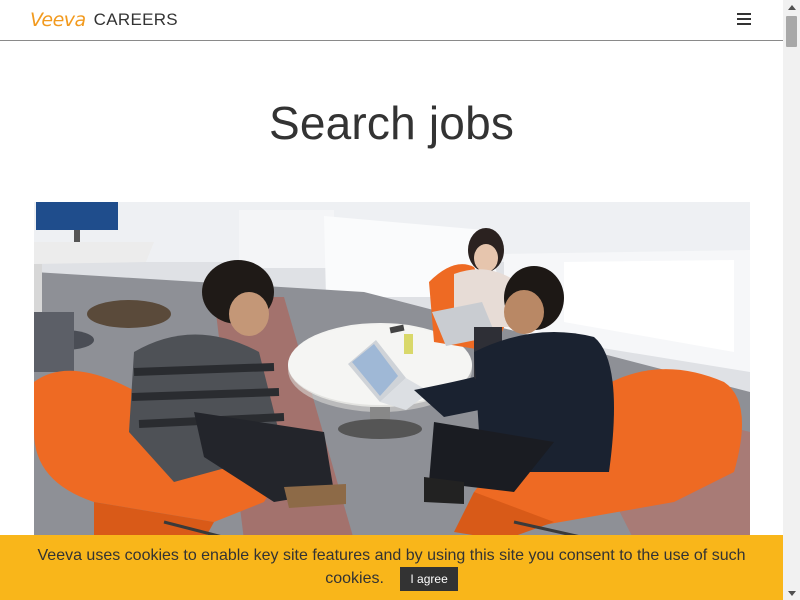  Describe the element at coordinates (391, 20) in the screenshot. I see `site-header: Veeva CAREERS` at that location.